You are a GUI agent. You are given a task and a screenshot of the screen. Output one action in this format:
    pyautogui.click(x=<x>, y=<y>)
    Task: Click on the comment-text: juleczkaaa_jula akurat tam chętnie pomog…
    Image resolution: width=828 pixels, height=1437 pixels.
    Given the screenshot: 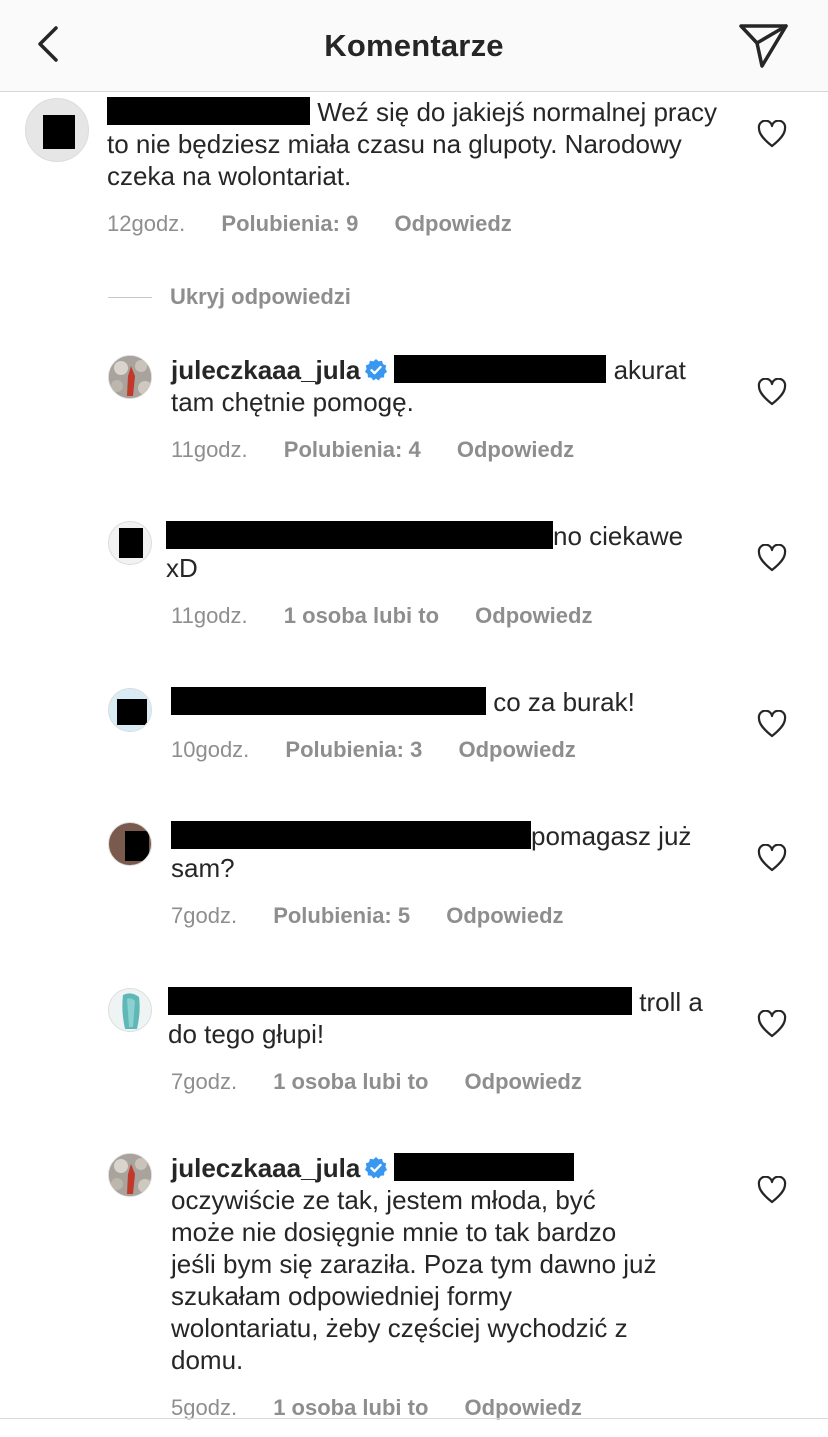 What is the action you would take?
    pyautogui.click(x=451, y=386)
    